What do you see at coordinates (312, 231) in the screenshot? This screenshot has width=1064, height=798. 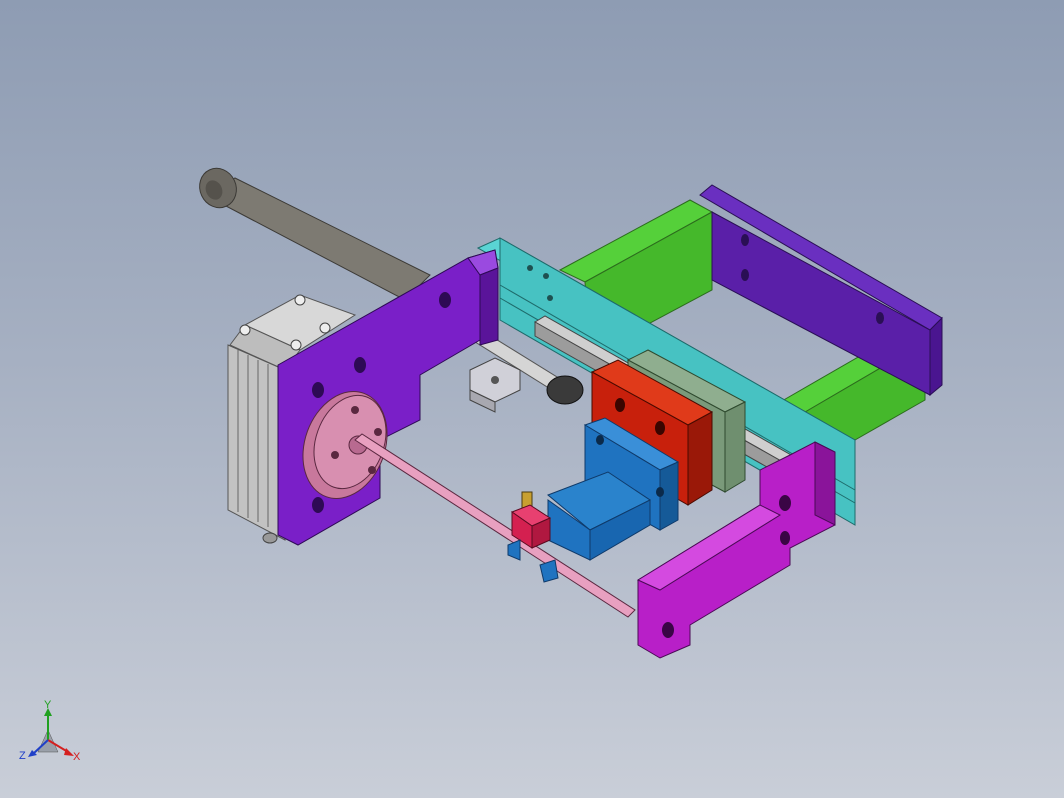 I see `cylinder-body` at bounding box center [312, 231].